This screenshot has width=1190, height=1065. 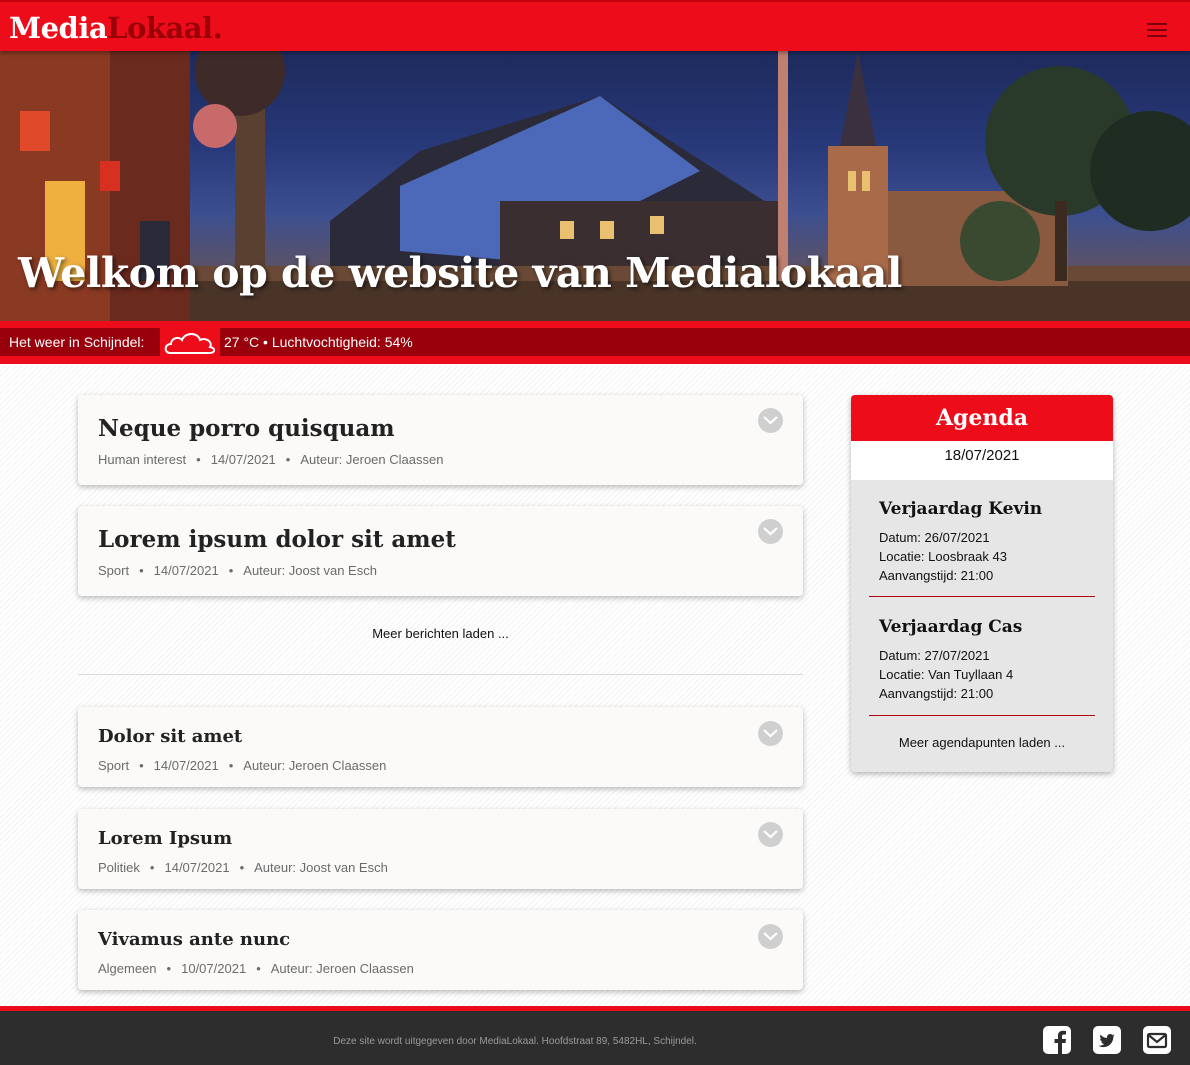 I want to click on top-navigation-bar: MediaLokaal., so click(x=595, y=25).